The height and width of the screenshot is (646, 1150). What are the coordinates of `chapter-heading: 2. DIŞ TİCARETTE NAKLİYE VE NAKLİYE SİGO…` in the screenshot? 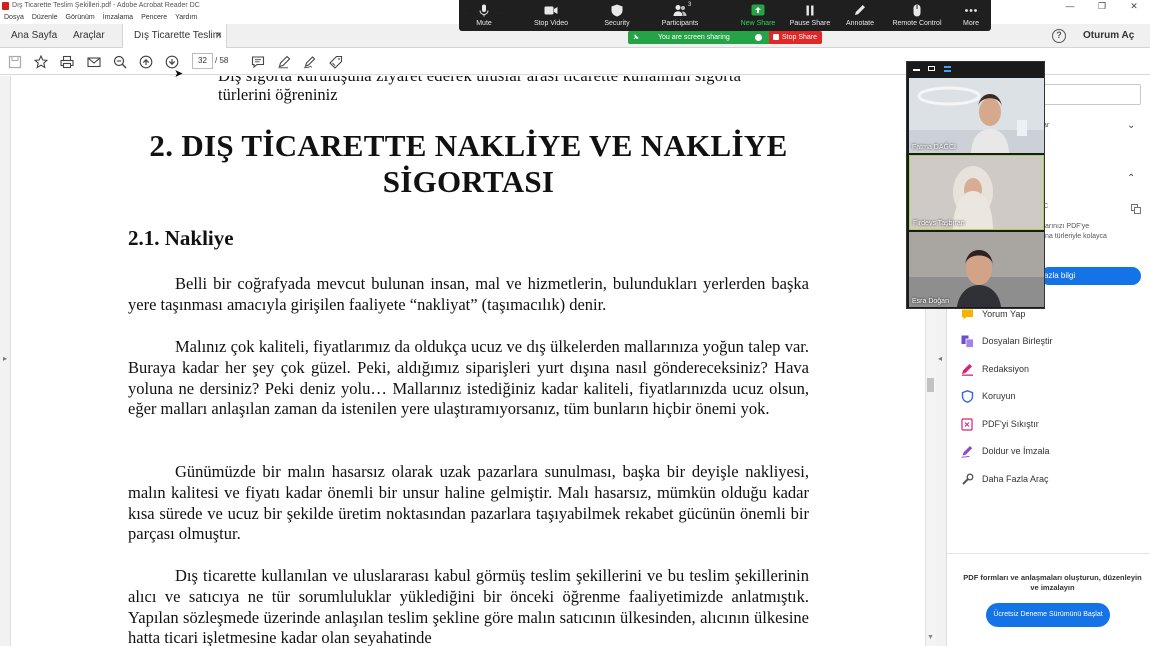 It's located at (468, 163).